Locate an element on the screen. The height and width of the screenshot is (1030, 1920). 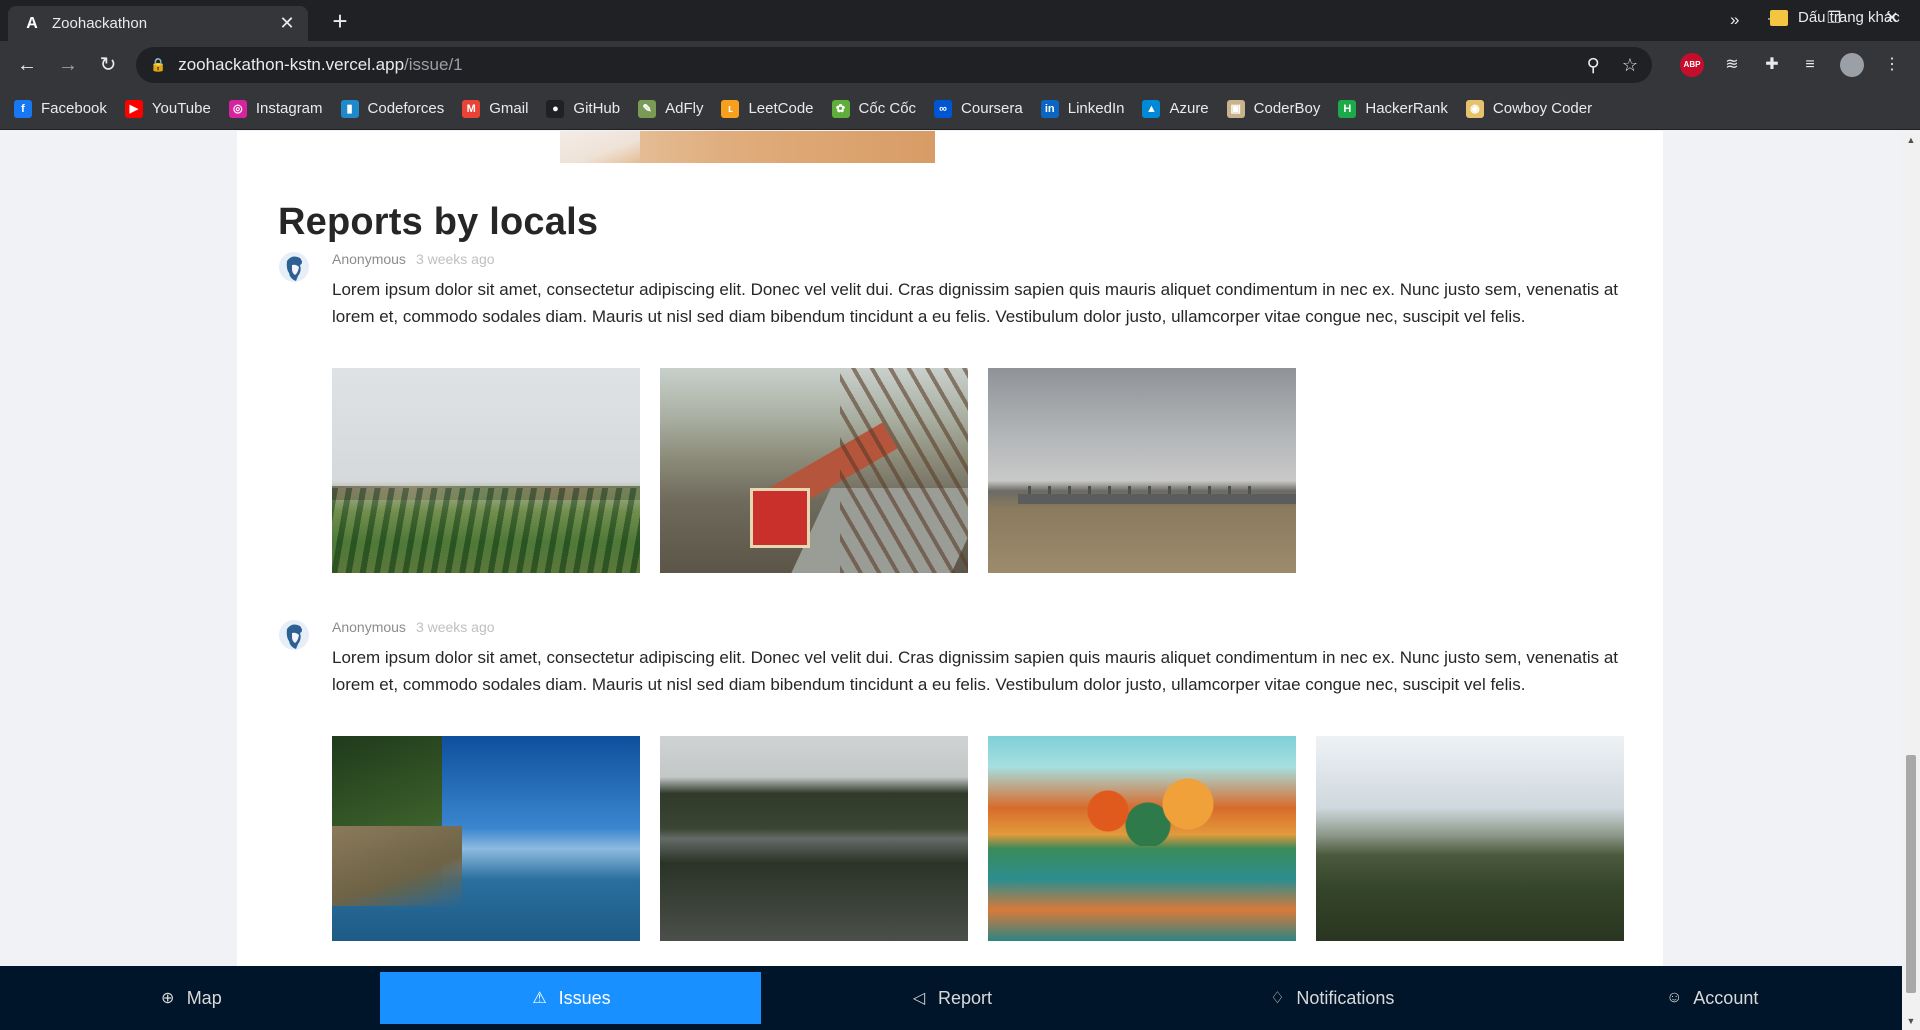
browser-menu-icon: ⋮ is located at coordinates (1892, 65).